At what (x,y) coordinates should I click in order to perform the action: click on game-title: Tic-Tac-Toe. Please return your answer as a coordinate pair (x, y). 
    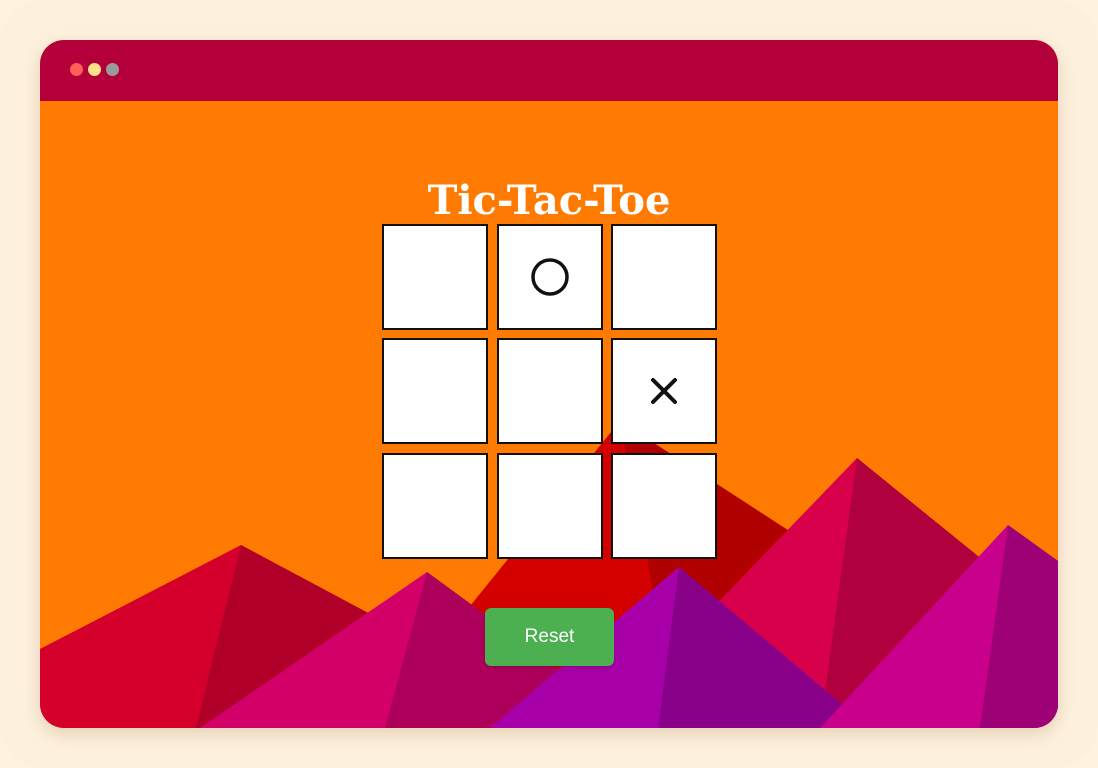
    Looking at the image, I should click on (549, 200).